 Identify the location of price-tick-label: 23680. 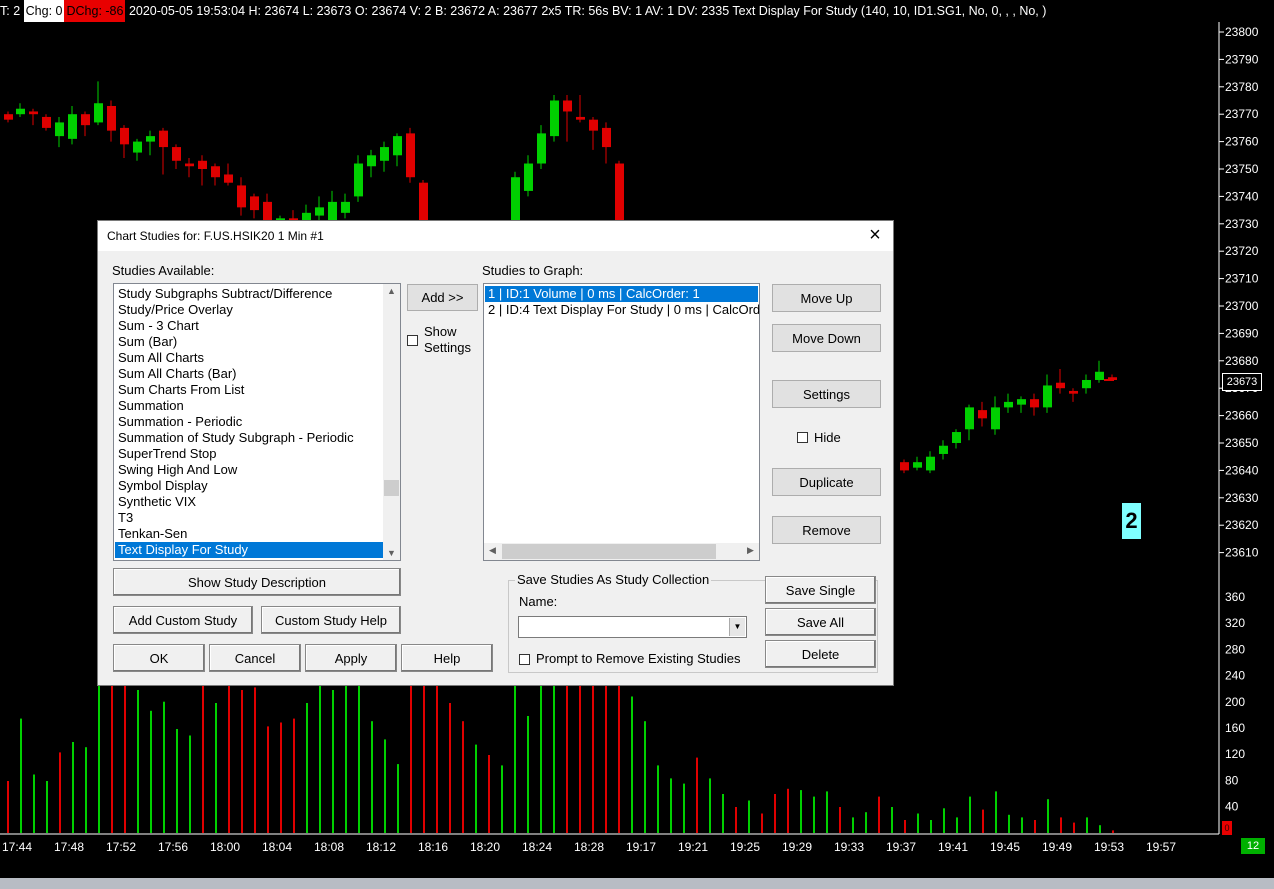
(1242, 361).